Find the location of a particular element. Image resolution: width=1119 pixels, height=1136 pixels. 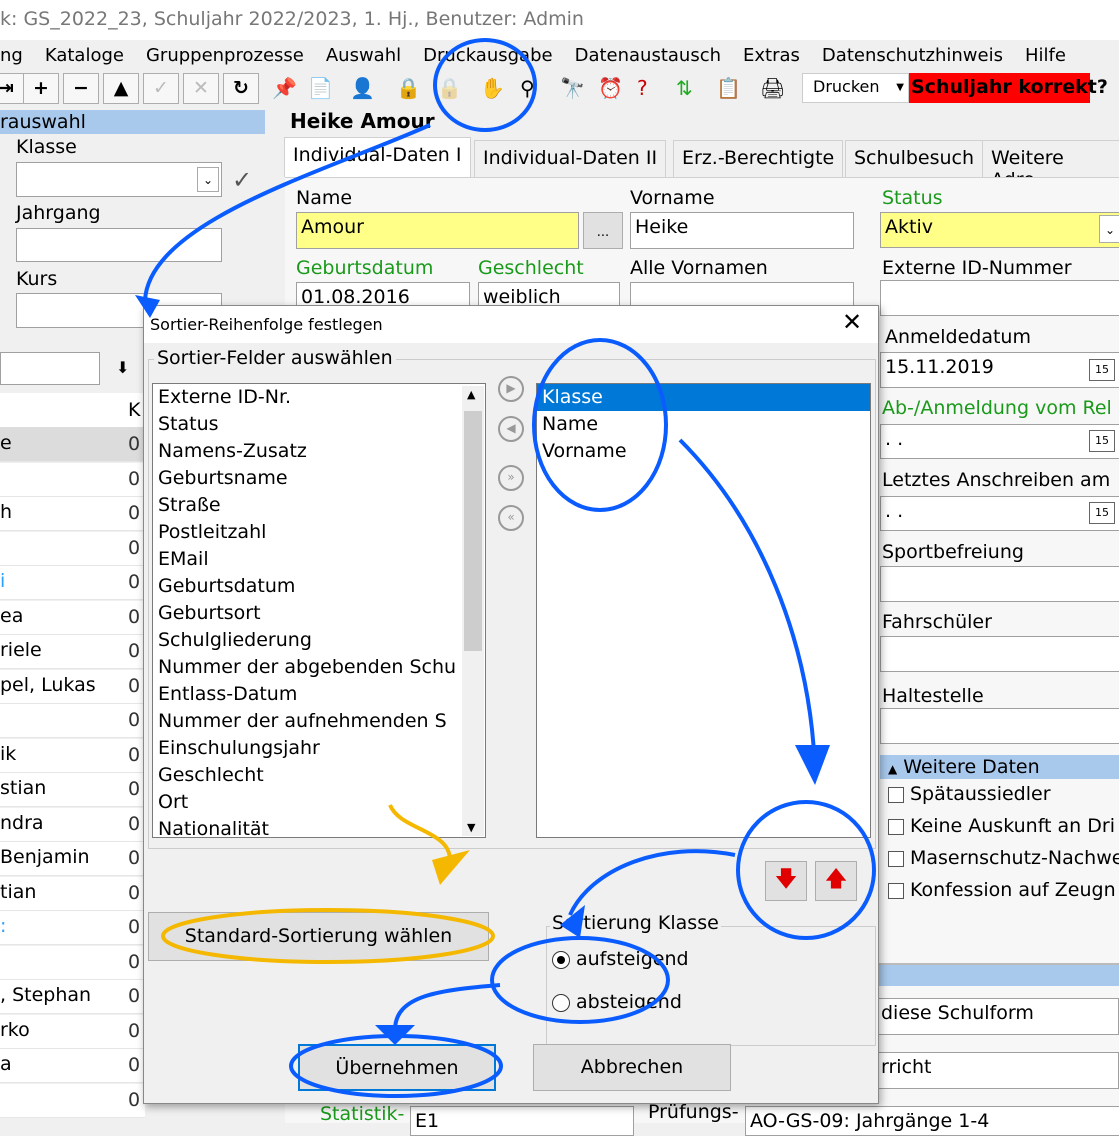

apply-button: Übernehmen is located at coordinates (397, 1067).